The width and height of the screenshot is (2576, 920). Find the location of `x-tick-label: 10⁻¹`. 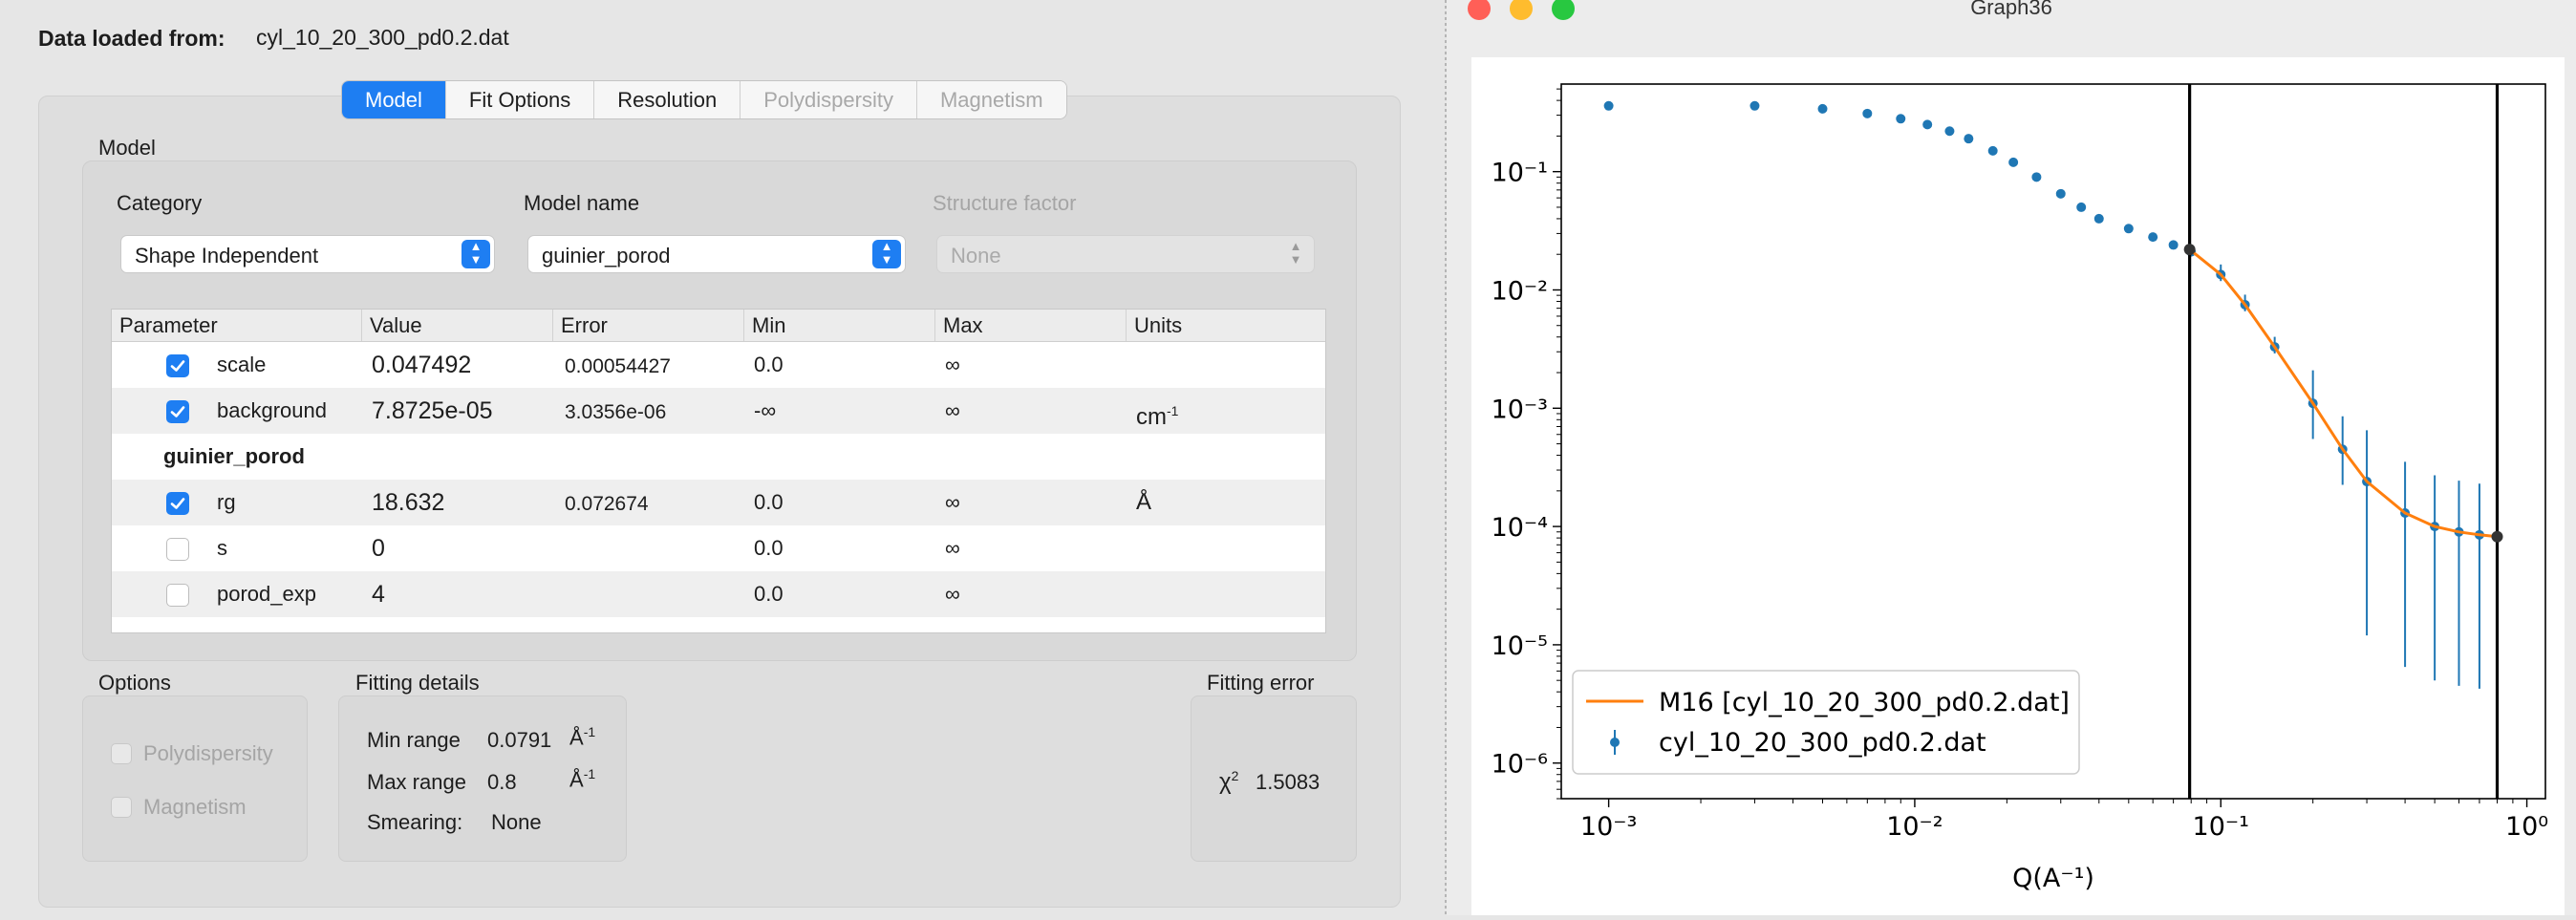

x-tick-label: 10⁻¹ is located at coordinates (2221, 827).